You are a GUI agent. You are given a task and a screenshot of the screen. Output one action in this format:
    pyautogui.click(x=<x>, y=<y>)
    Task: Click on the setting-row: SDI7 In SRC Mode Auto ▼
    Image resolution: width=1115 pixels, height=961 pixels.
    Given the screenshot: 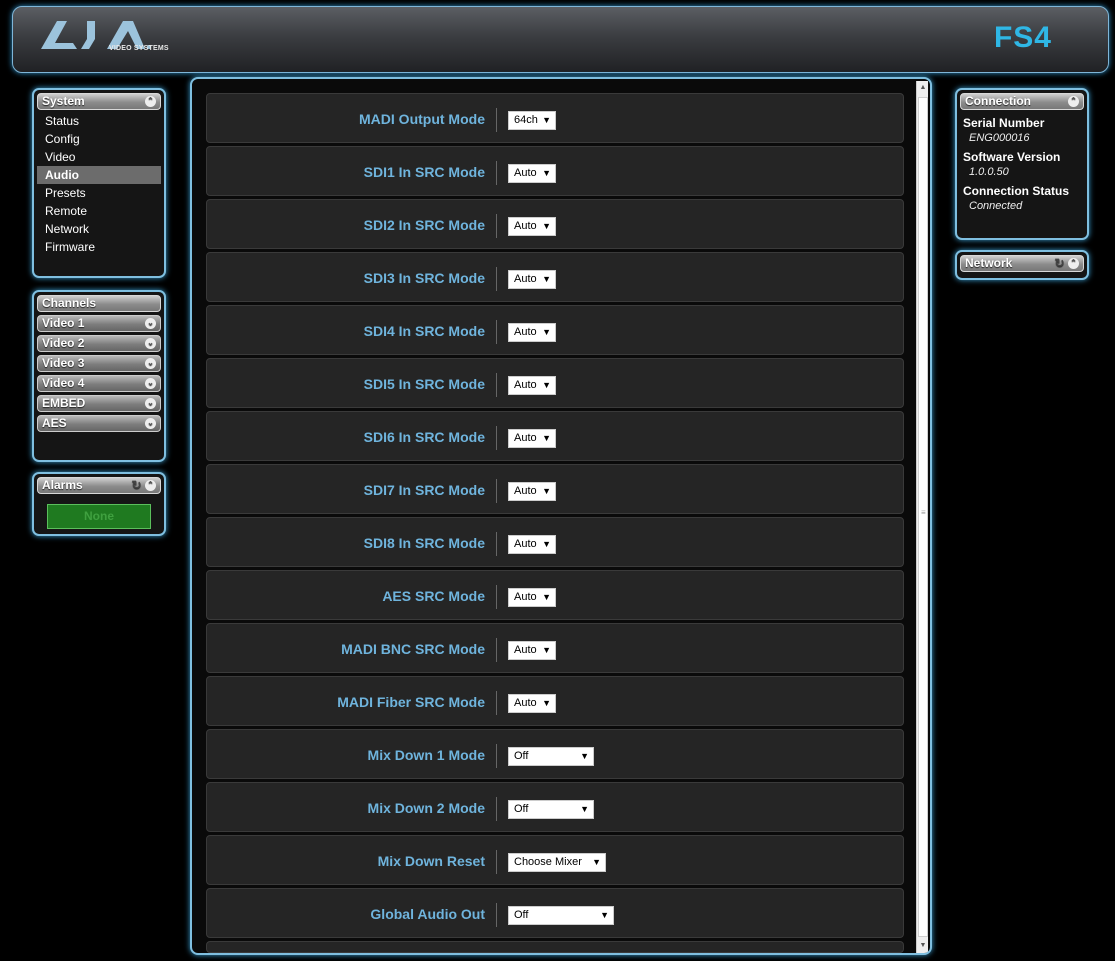 What is the action you would take?
    pyautogui.click(x=555, y=489)
    